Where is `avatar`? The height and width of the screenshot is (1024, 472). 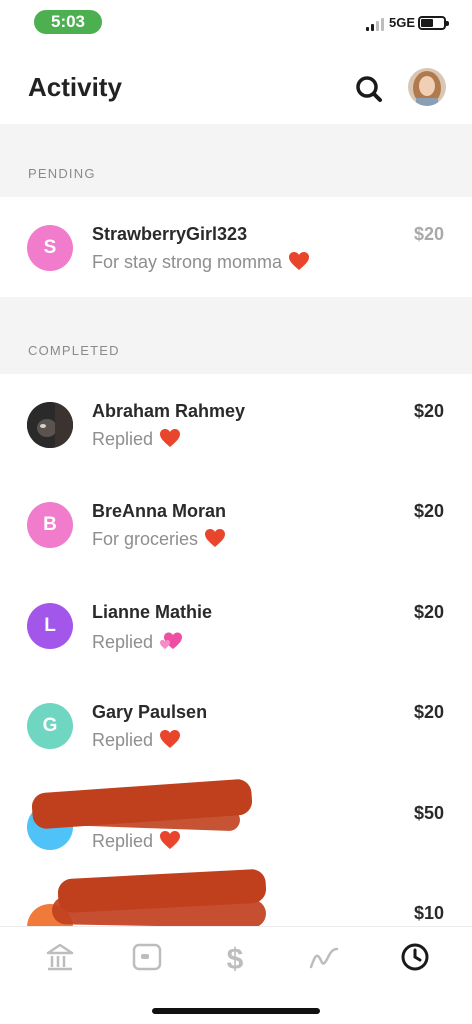 avatar is located at coordinates (50, 425).